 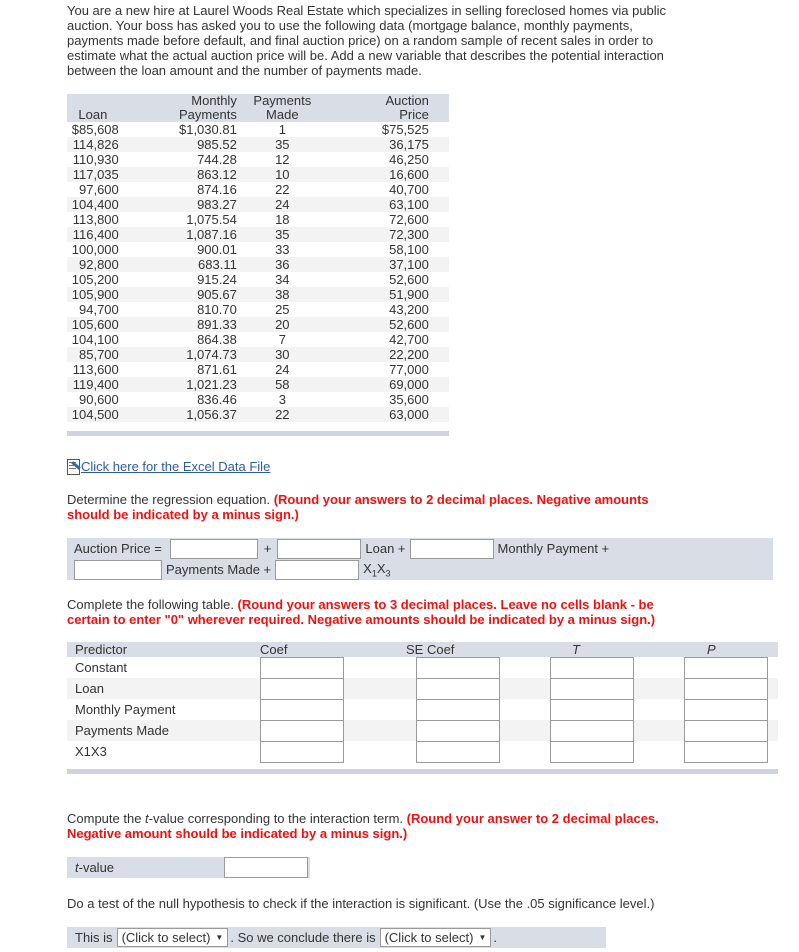 I want to click on payments-made-cell: 30, so click(x=282, y=354).